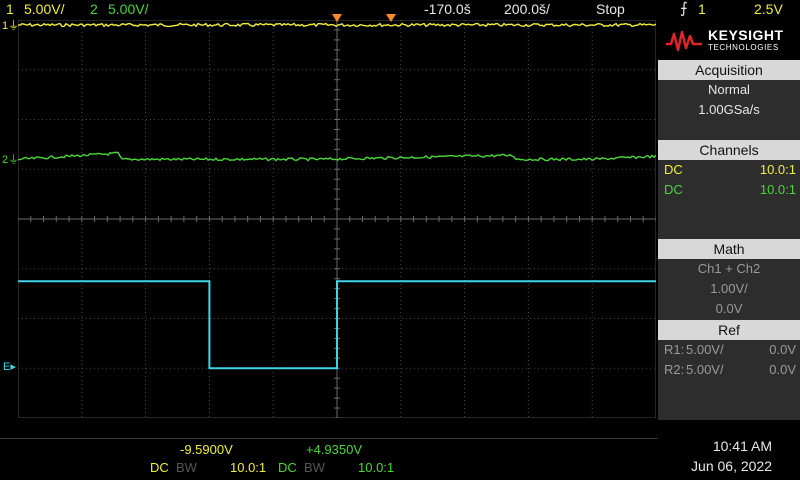 The image size is (800, 480). I want to click on trigger-position-marker-icon, so click(337, 18).